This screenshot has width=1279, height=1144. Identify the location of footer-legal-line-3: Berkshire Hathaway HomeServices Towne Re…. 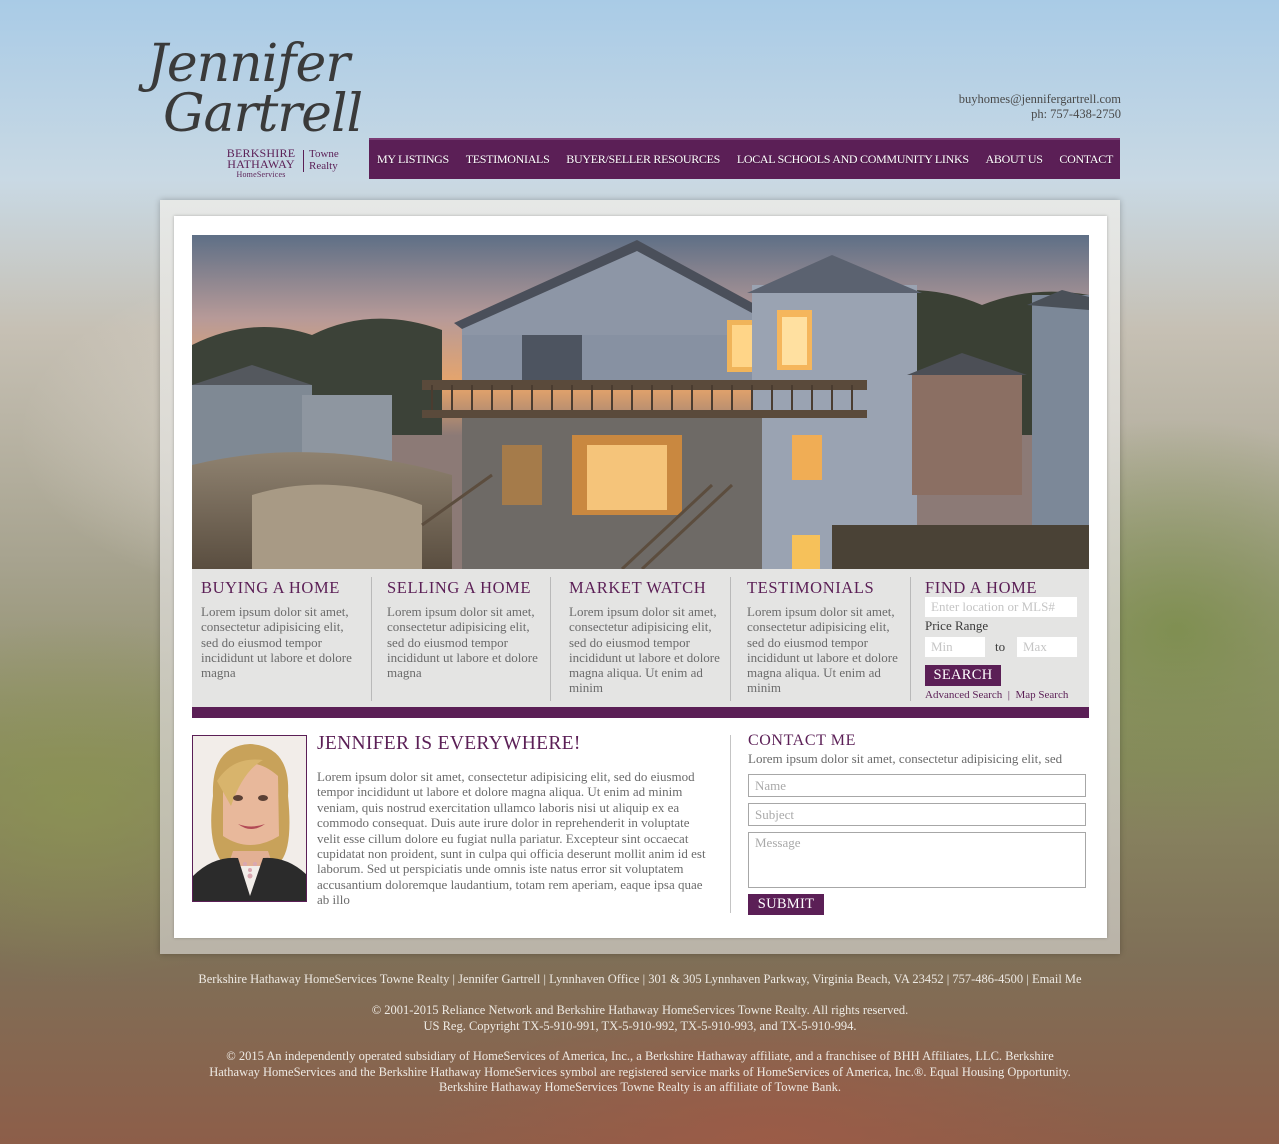
(640, 1087).